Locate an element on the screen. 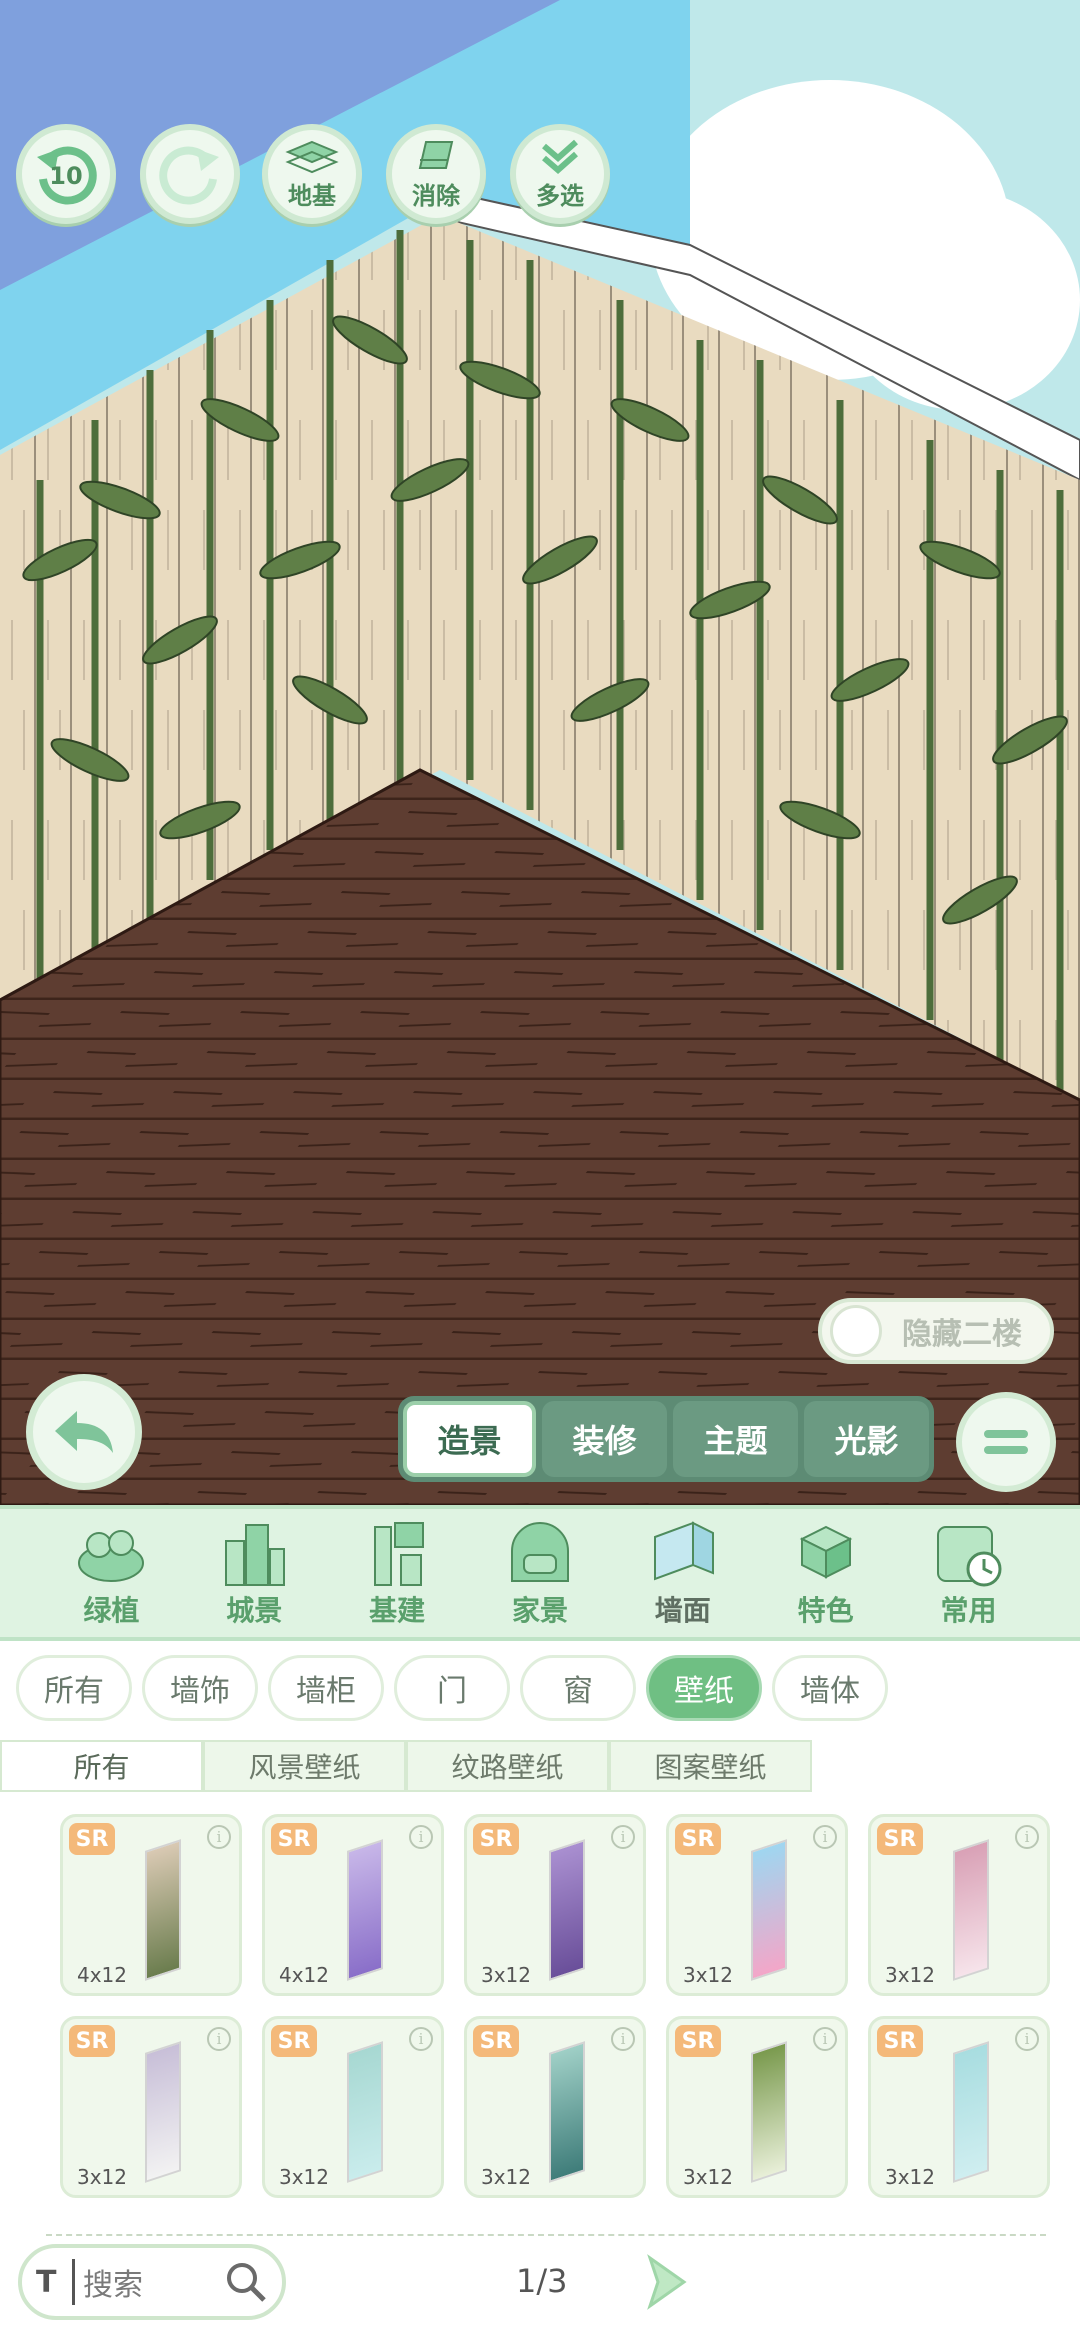  mode-tabs: 造景 装修 主题 光影 is located at coordinates (666, 1439).